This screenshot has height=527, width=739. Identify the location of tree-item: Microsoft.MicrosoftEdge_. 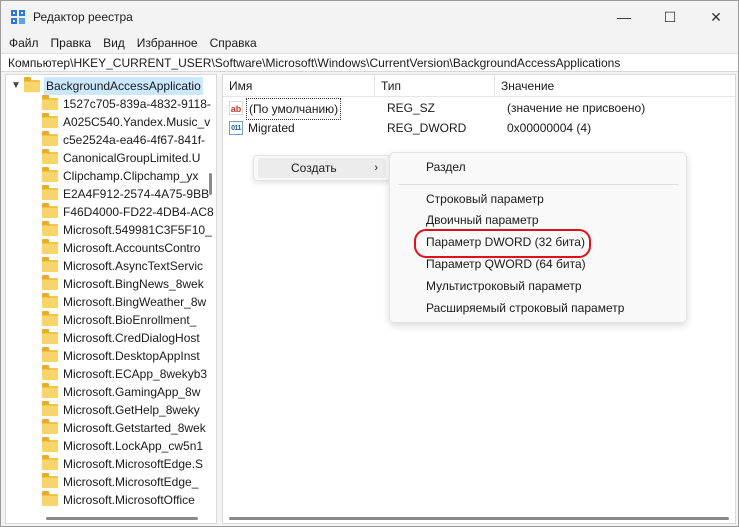
(106, 482).